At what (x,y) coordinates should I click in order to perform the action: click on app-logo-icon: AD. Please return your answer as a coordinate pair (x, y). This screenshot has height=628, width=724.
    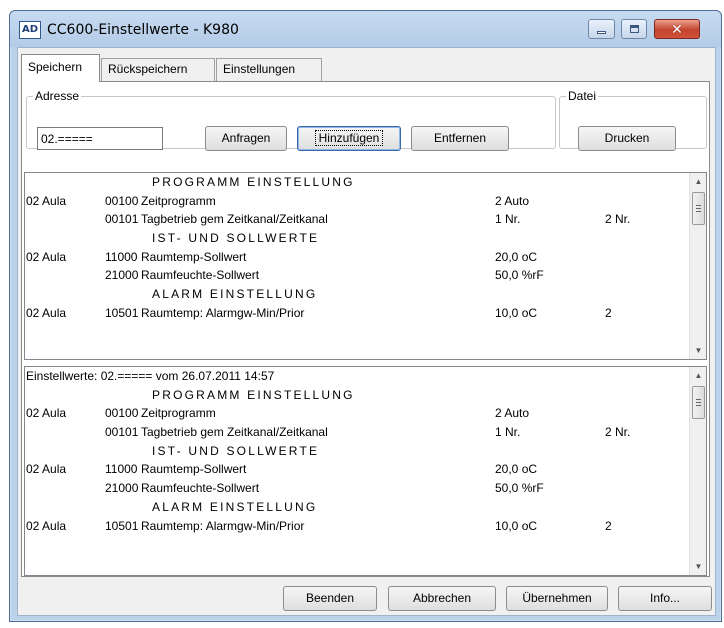
    Looking at the image, I should click on (30, 30).